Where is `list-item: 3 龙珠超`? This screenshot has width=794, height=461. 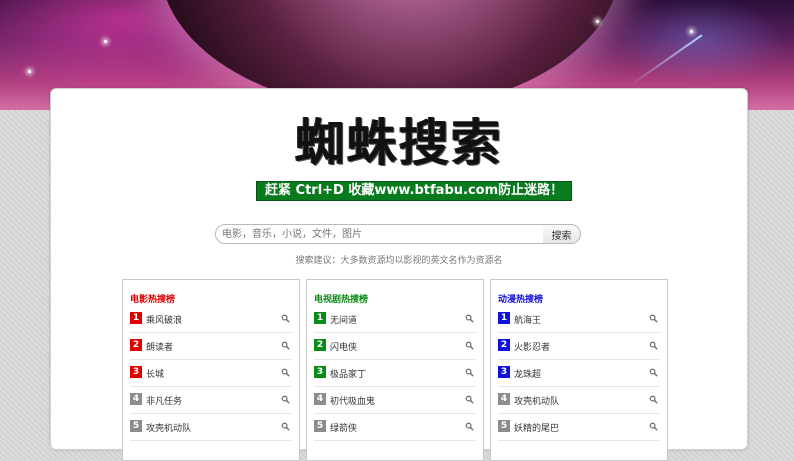
list-item: 3 龙珠超 is located at coordinates (579, 373).